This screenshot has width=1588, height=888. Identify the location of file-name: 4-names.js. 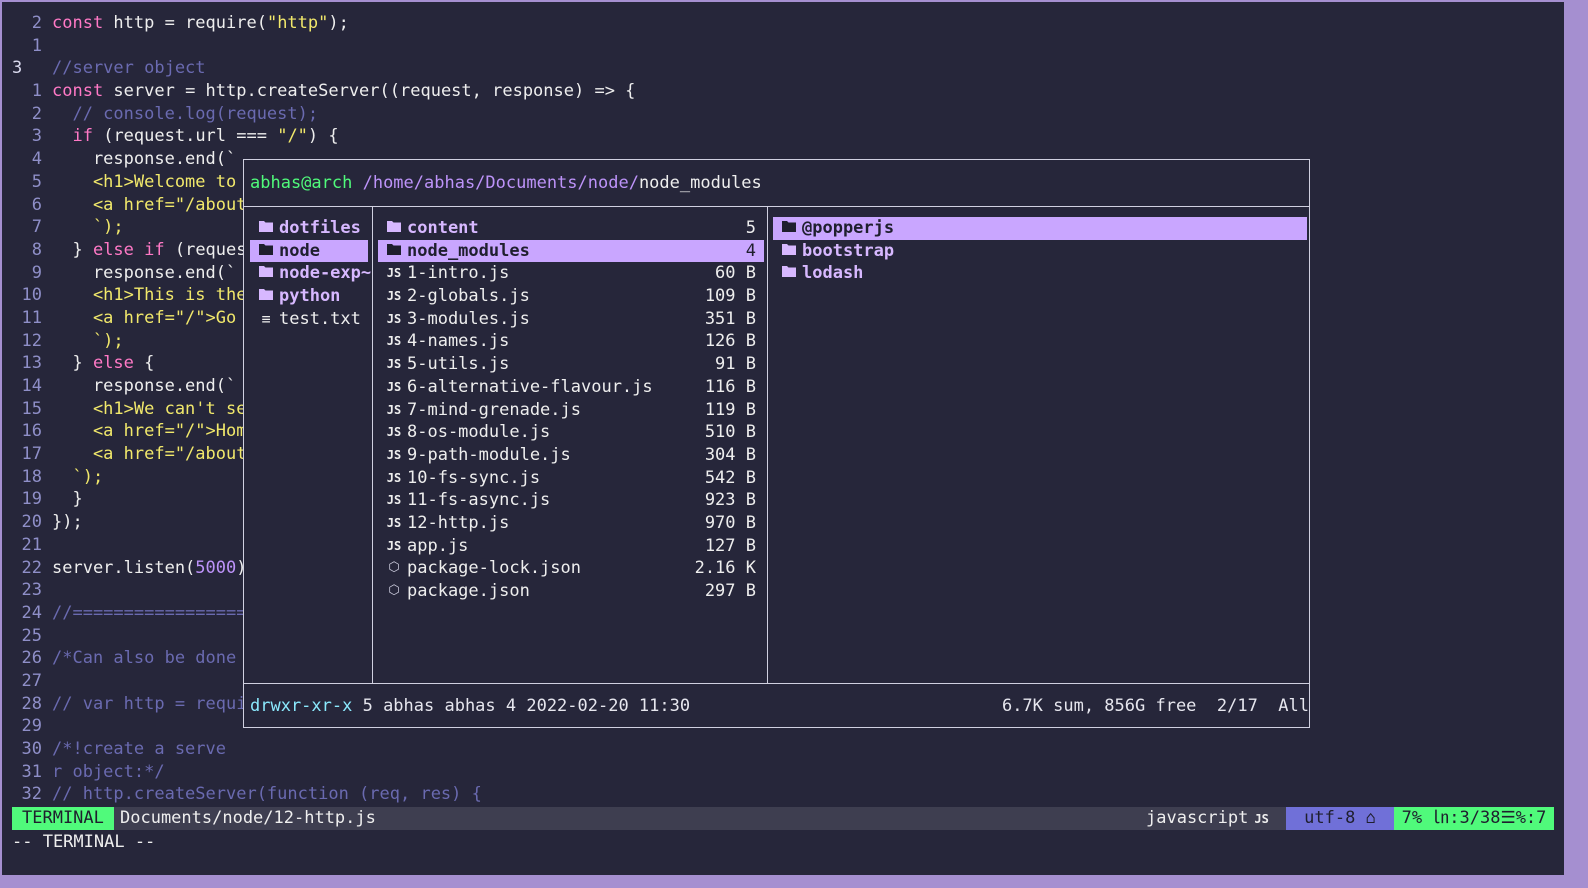
(458, 341).